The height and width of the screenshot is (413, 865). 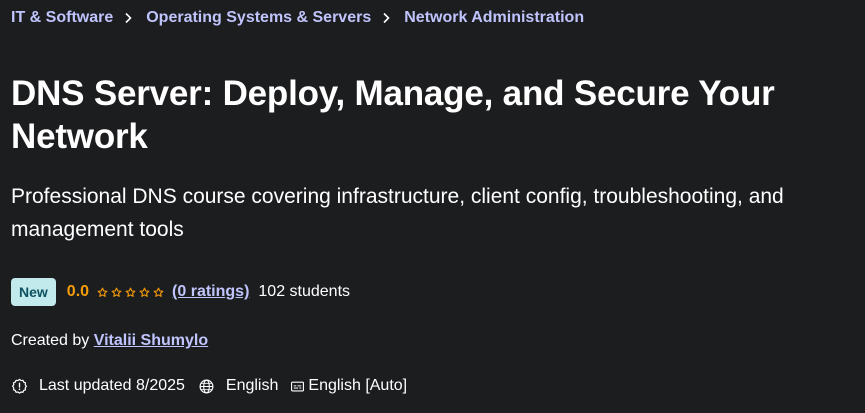 I want to click on last-updated-text: Last updated 8/2025, so click(x=112, y=385).